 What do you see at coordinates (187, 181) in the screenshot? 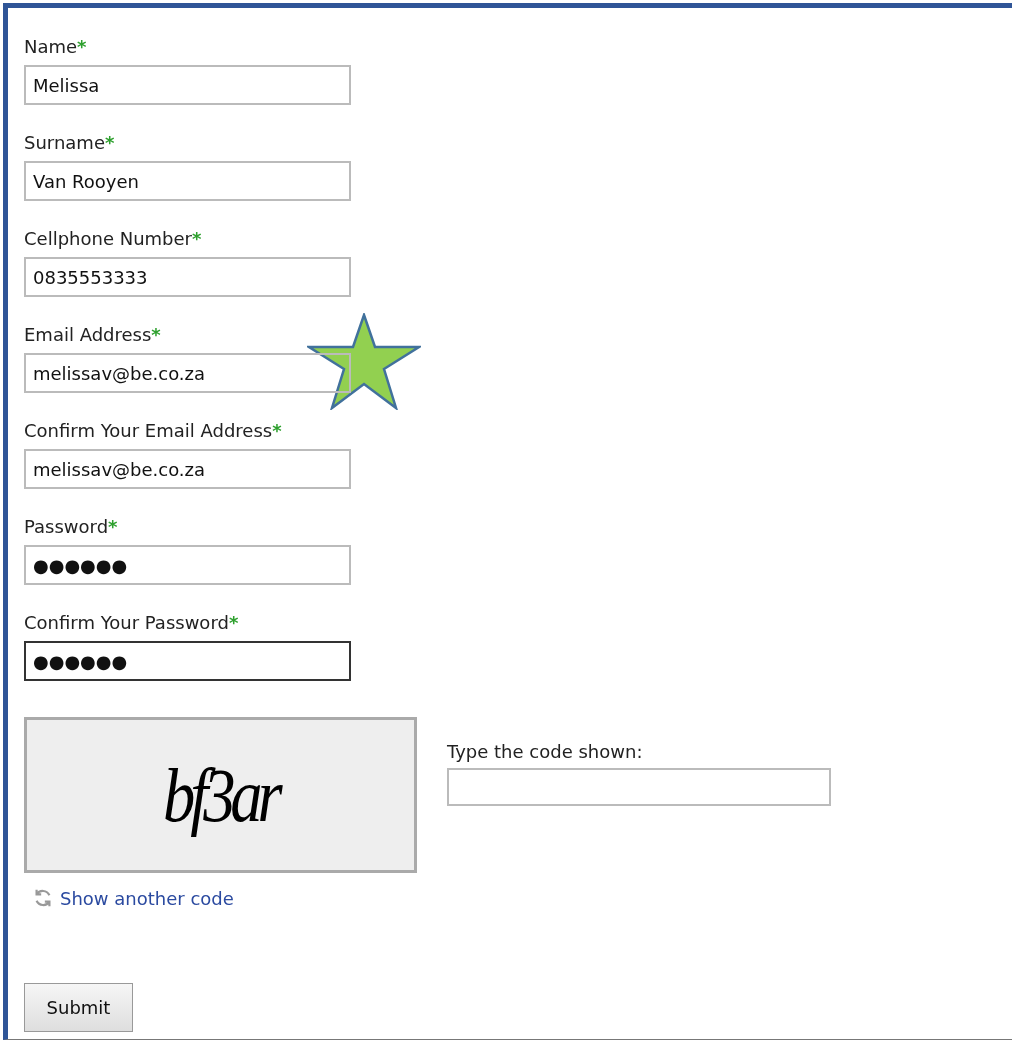
I see `input-field: Van Rooyen` at bounding box center [187, 181].